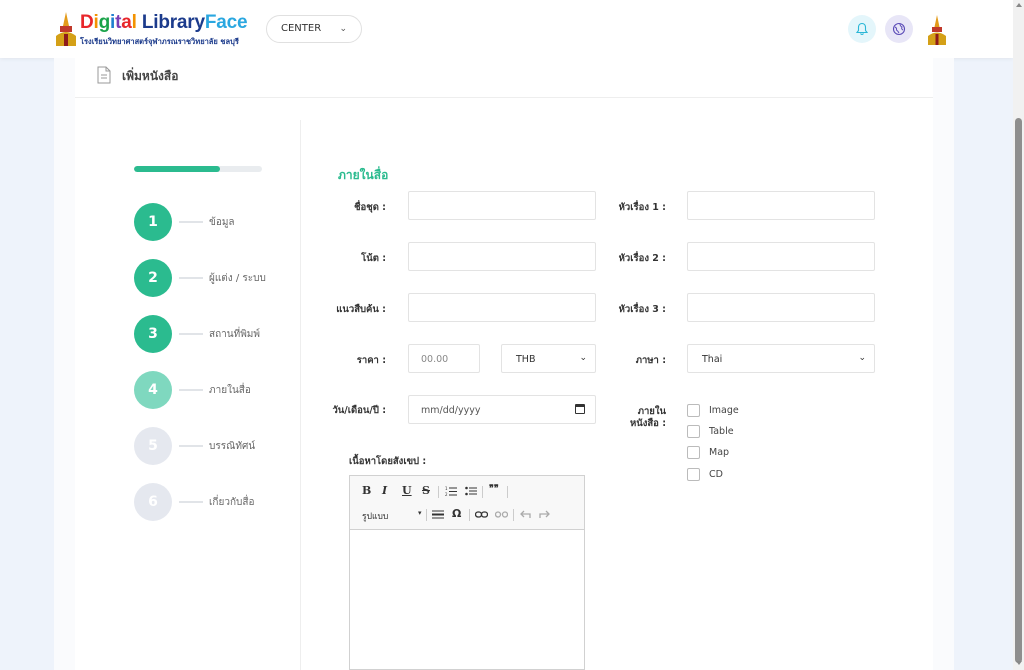  What do you see at coordinates (501, 514) in the screenshot?
I see `unlink-icon` at bounding box center [501, 514].